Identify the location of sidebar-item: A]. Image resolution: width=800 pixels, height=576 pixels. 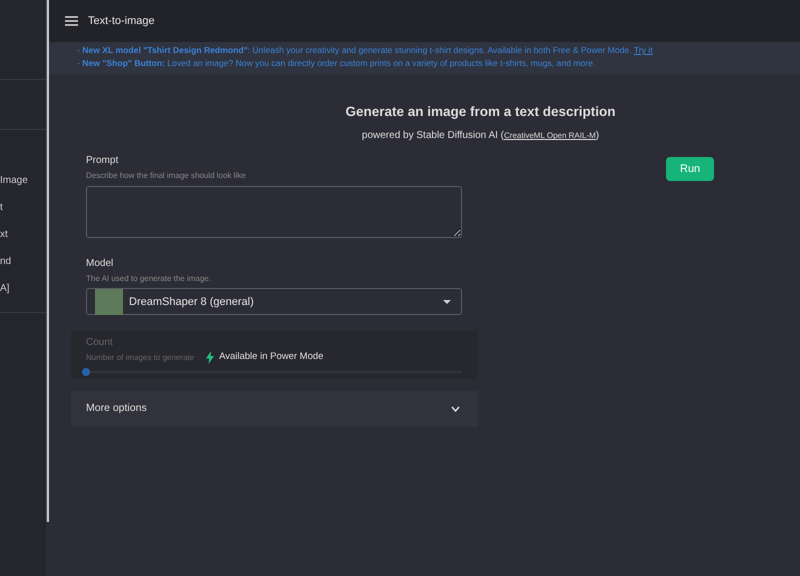
(23, 288).